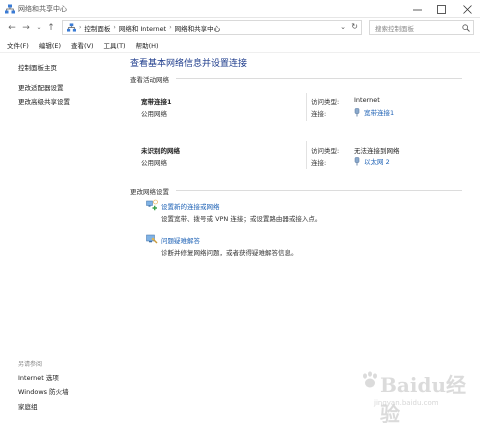 The height and width of the screenshot is (423, 480). What do you see at coordinates (240, 9) in the screenshot?
I see `title-bar: 网络和共享中心` at bounding box center [240, 9].